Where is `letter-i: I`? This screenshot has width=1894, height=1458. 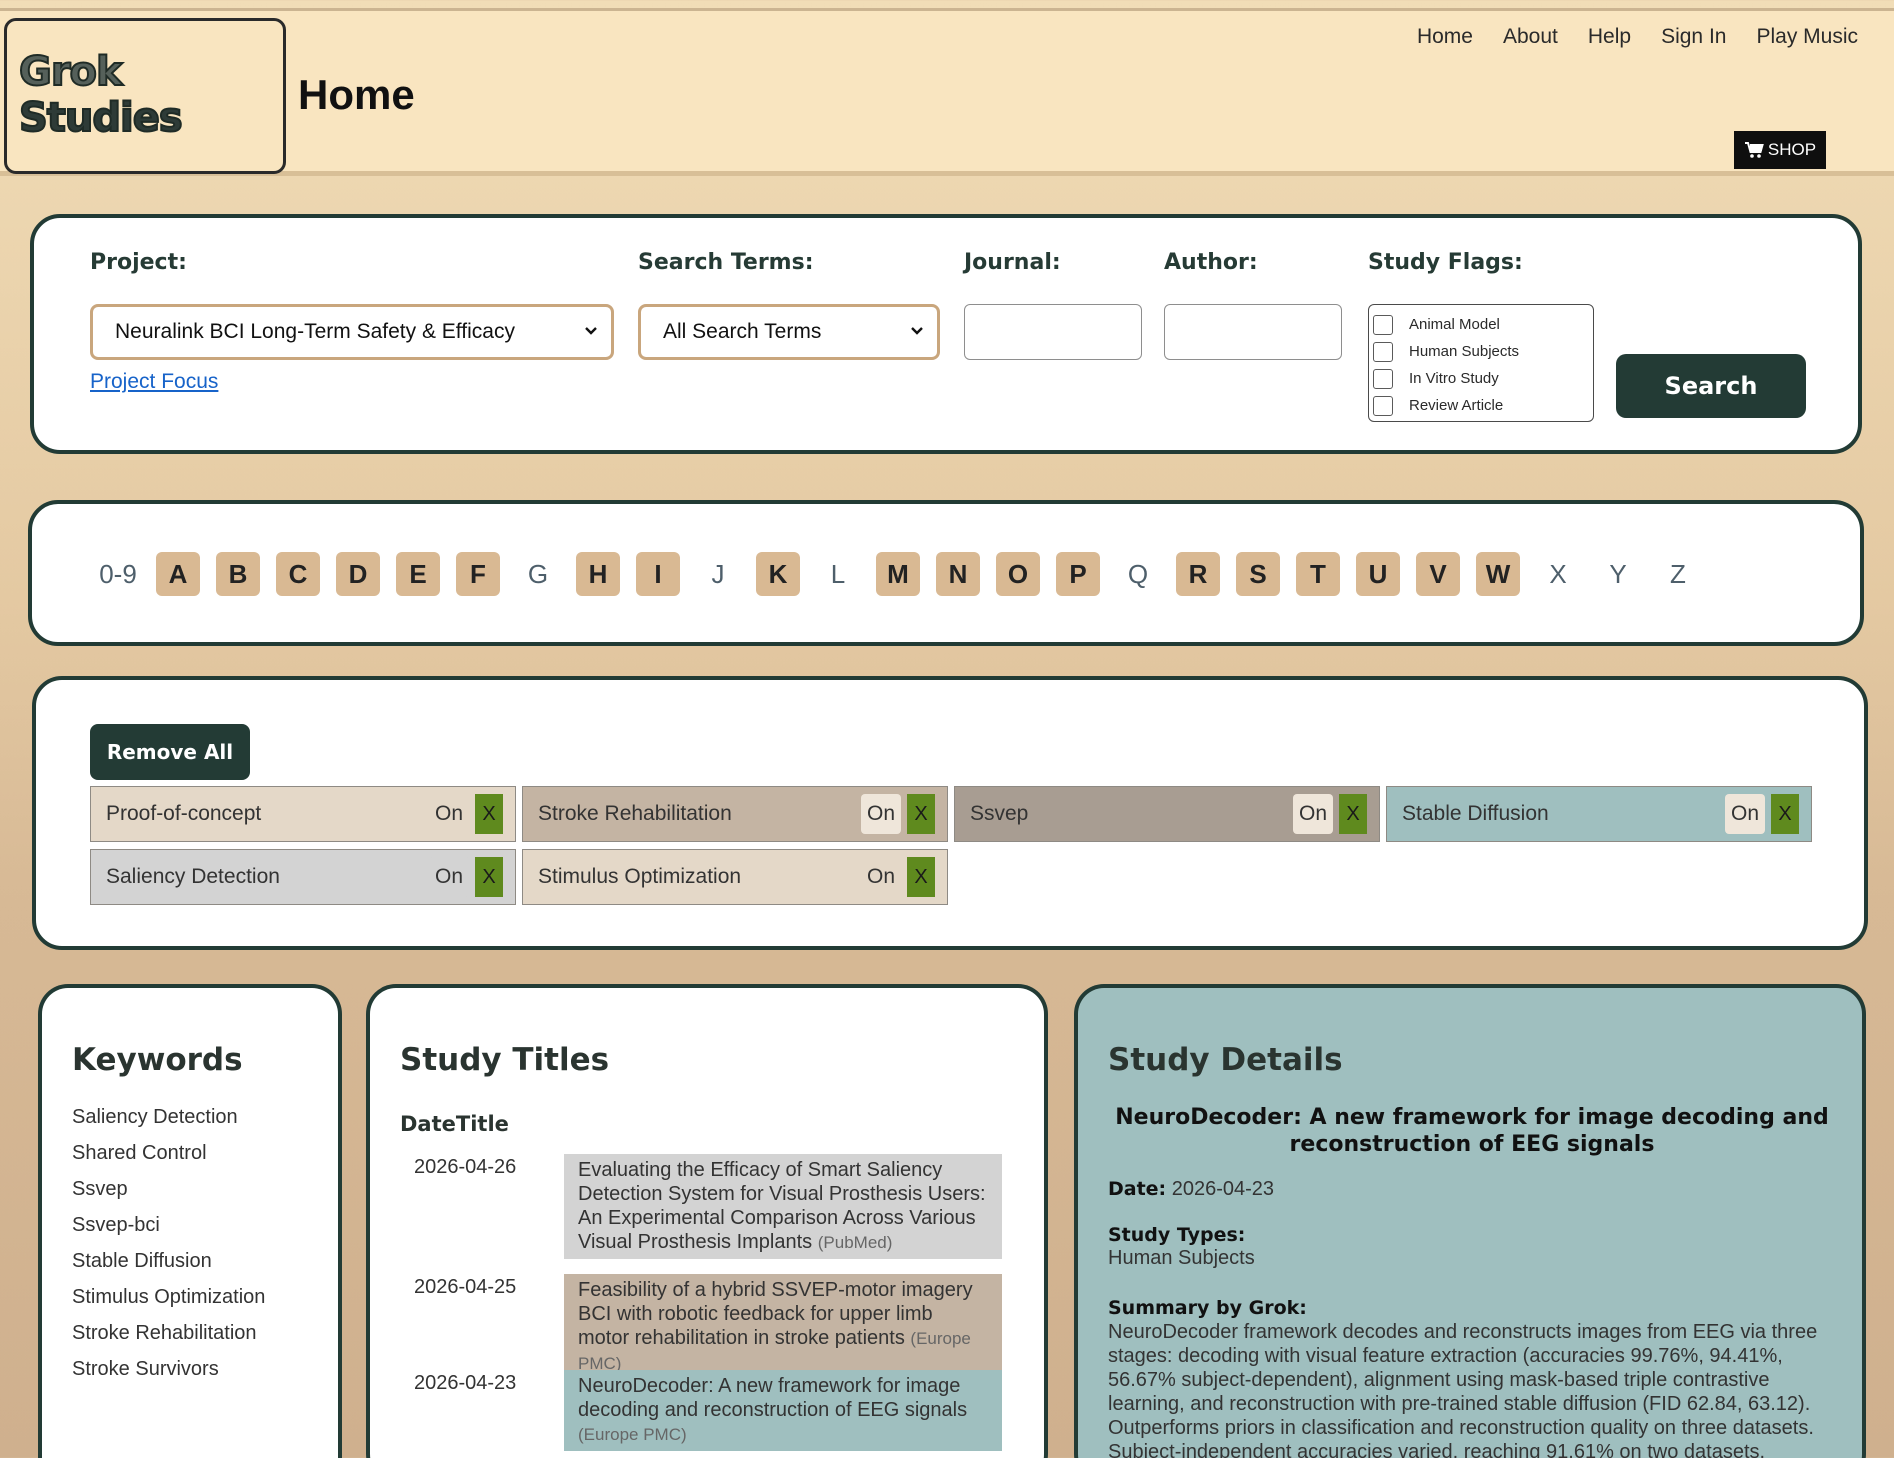
letter-i: I is located at coordinates (658, 574).